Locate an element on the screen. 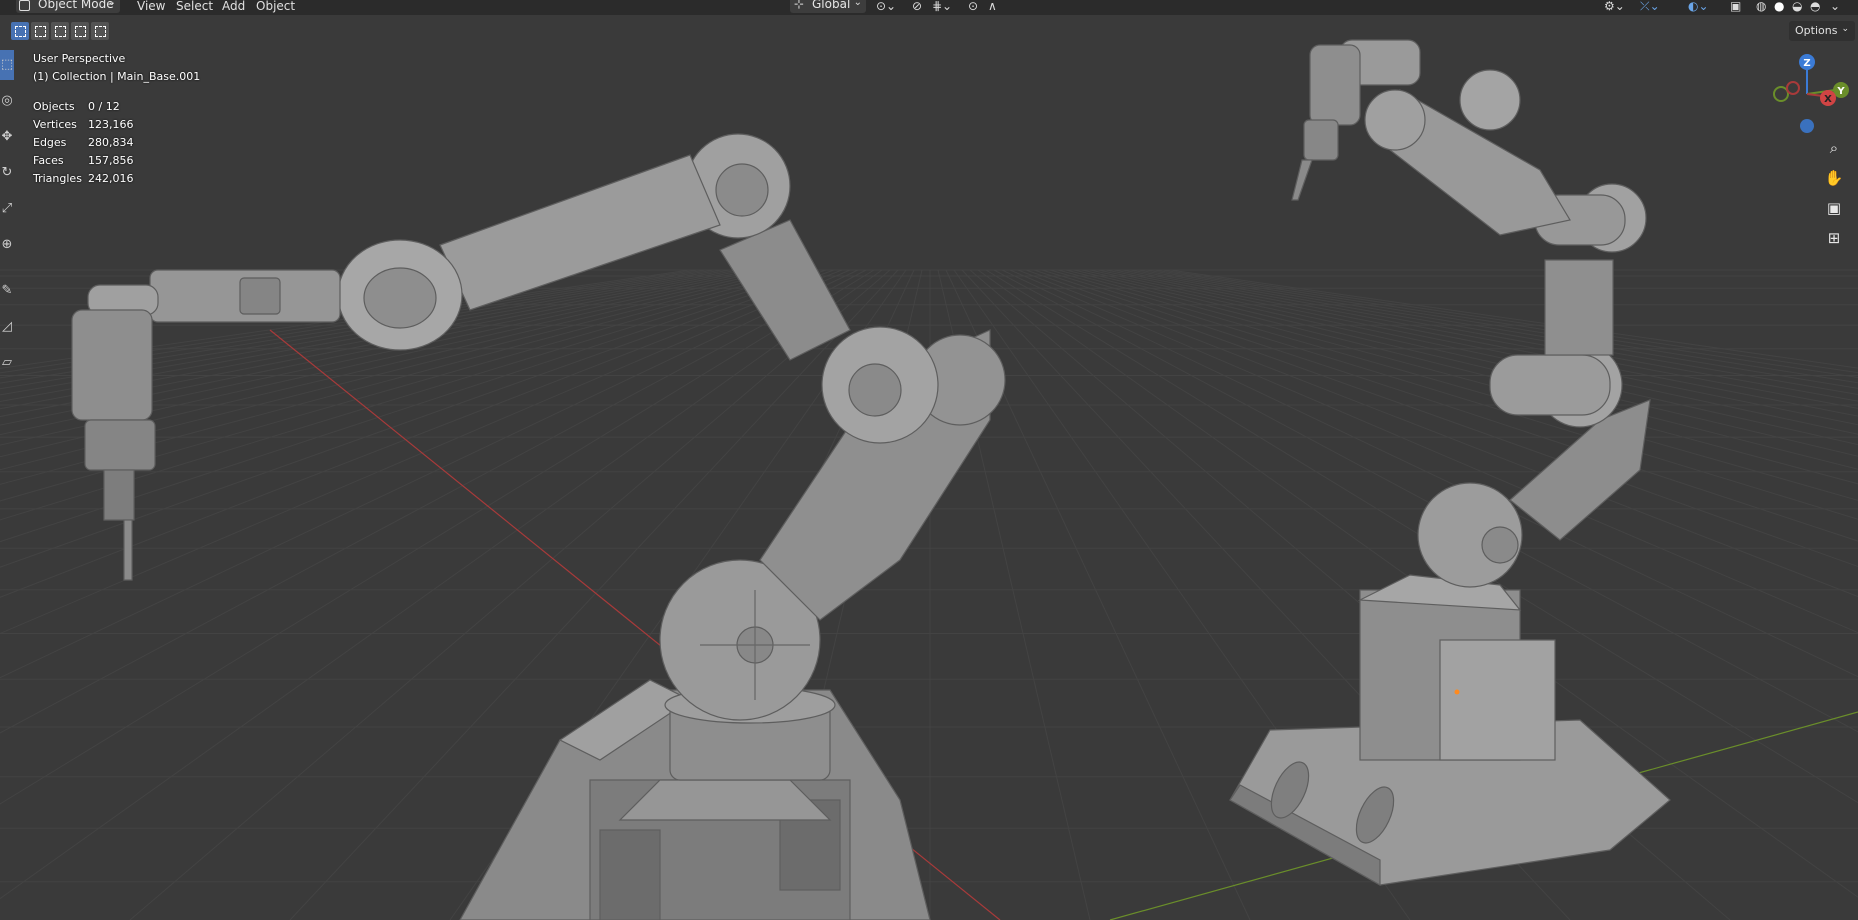  snap-icon: ⊘ is located at coordinates (917, 6).